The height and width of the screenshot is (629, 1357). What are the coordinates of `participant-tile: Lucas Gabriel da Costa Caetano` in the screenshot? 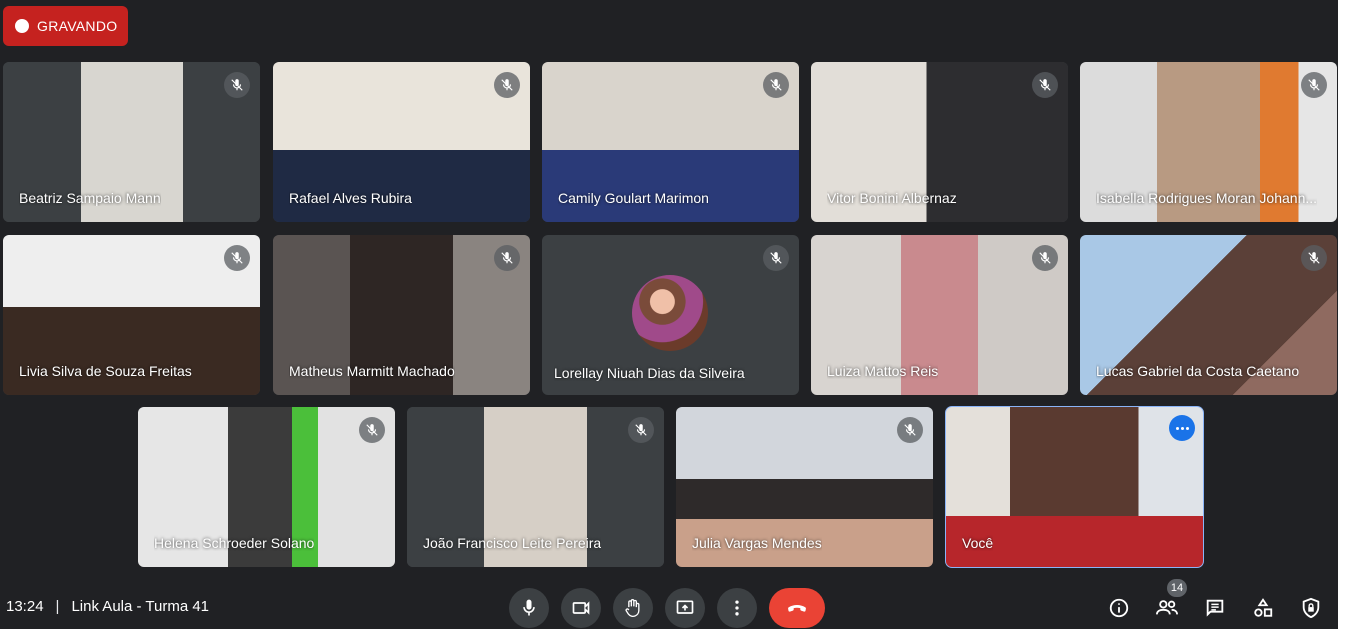 It's located at (1208, 315).